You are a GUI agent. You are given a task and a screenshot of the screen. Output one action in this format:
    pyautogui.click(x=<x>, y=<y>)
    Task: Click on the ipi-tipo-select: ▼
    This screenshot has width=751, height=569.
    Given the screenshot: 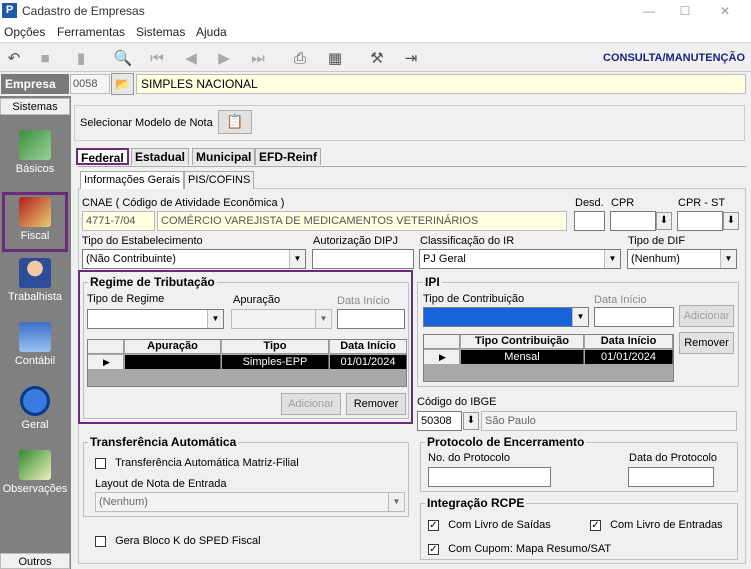 What is the action you would take?
    pyautogui.click(x=506, y=317)
    